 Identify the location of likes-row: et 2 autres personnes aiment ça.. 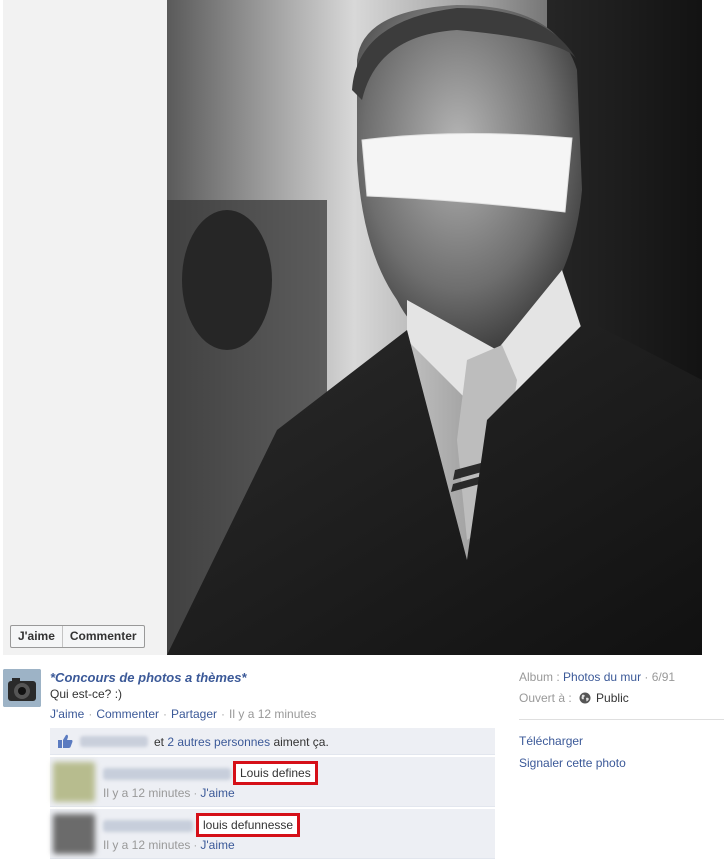
(272, 741).